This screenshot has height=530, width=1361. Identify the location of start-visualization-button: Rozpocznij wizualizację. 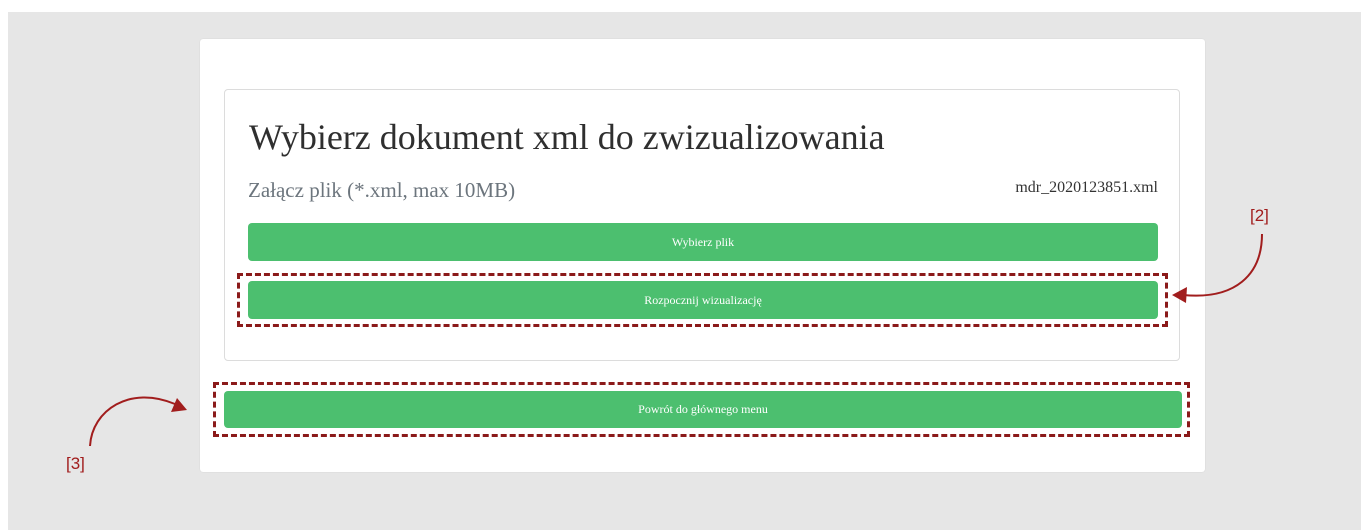
(703, 300).